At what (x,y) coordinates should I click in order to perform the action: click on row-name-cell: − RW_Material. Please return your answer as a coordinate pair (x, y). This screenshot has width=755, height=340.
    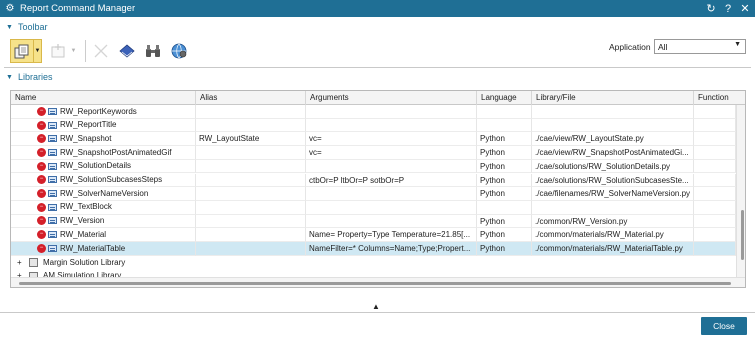
    Looking at the image, I should click on (103, 235).